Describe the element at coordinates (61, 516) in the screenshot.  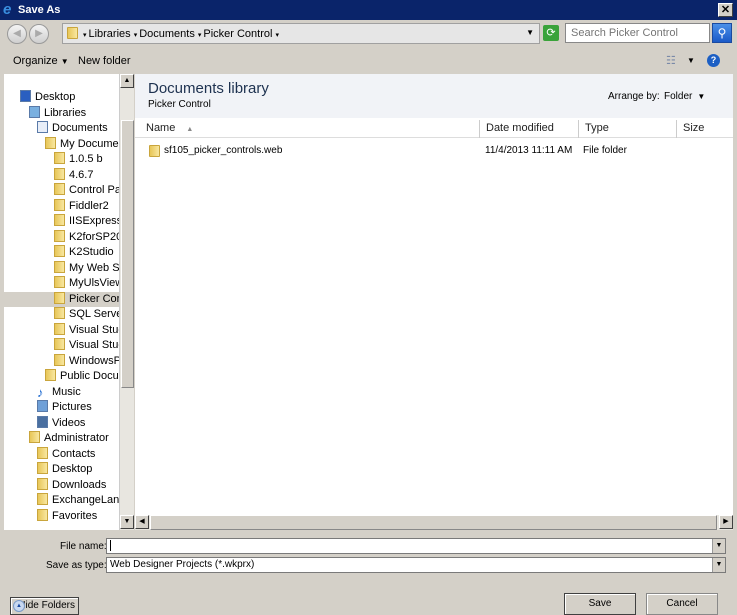
I see `tree-item: Favorites` at that location.